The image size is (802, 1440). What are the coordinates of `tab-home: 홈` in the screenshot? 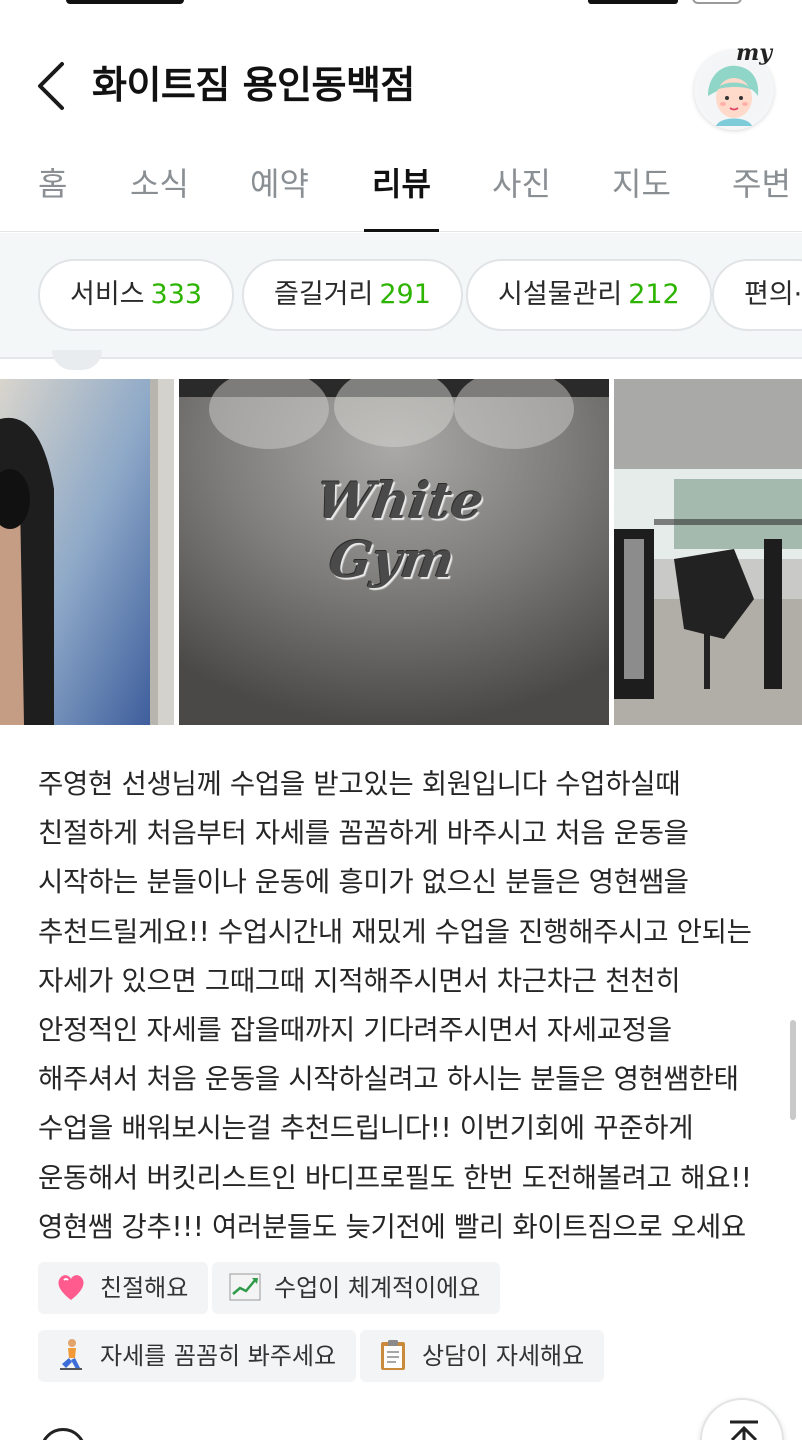 It's located at (52, 196).